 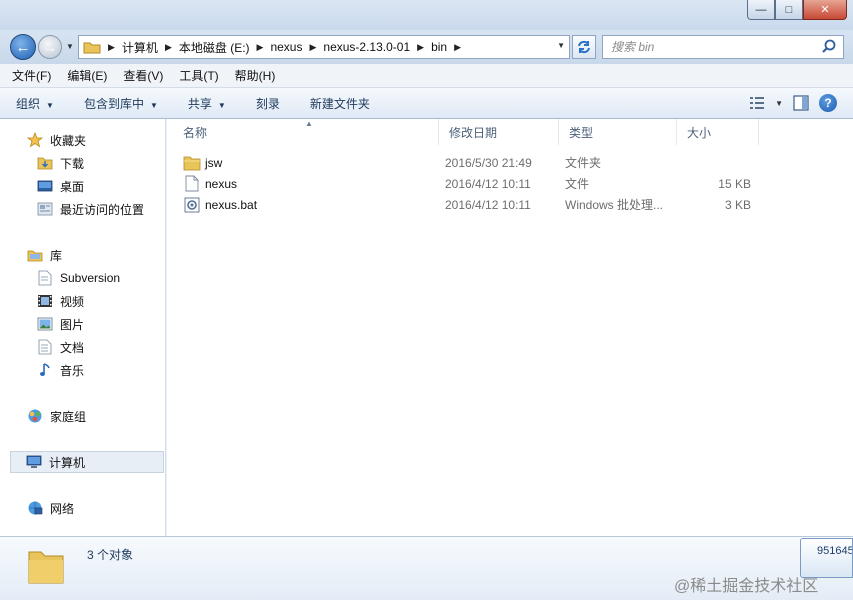 I want to click on nav-downloads-label: 下载, so click(x=72, y=163).